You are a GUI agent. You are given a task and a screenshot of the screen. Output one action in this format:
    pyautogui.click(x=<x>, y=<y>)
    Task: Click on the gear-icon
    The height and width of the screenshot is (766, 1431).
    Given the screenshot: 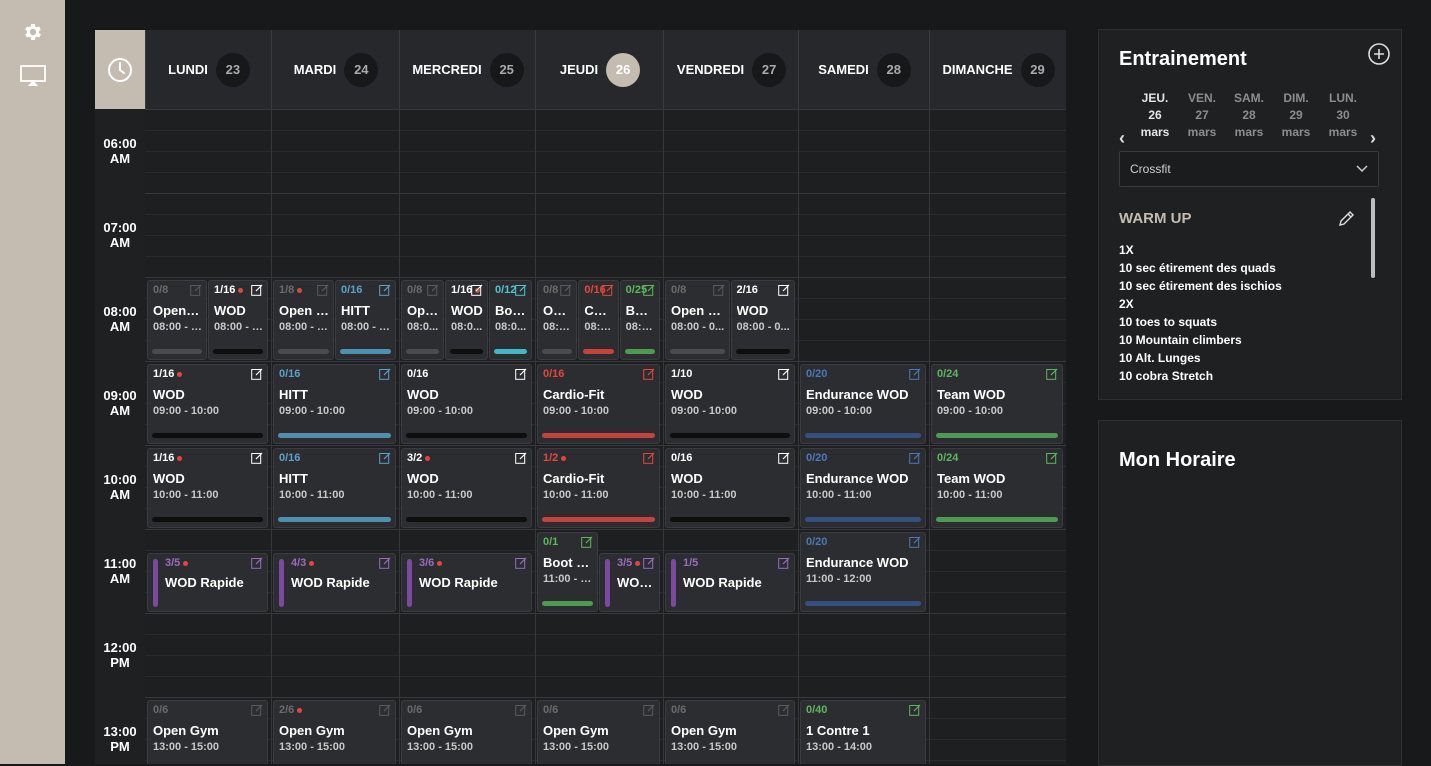 What is the action you would take?
    pyautogui.click(x=33, y=32)
    